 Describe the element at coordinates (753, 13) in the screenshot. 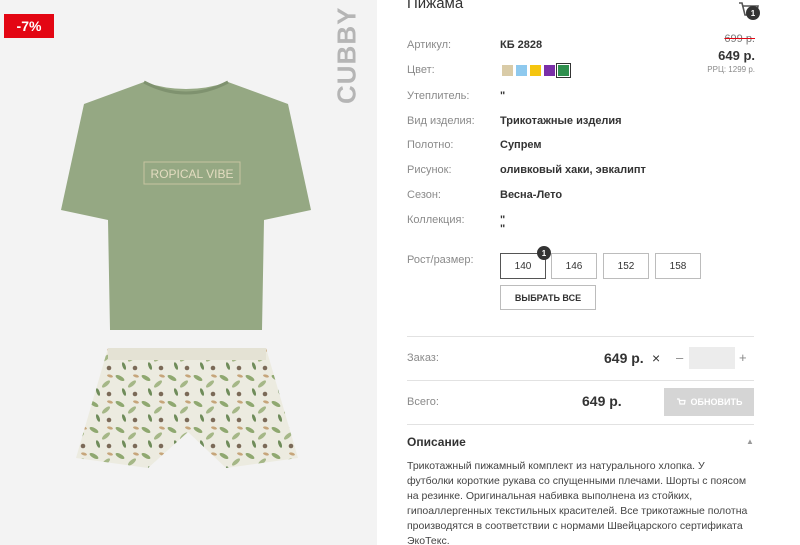

I see `cart-count-badge: 1` at that location.